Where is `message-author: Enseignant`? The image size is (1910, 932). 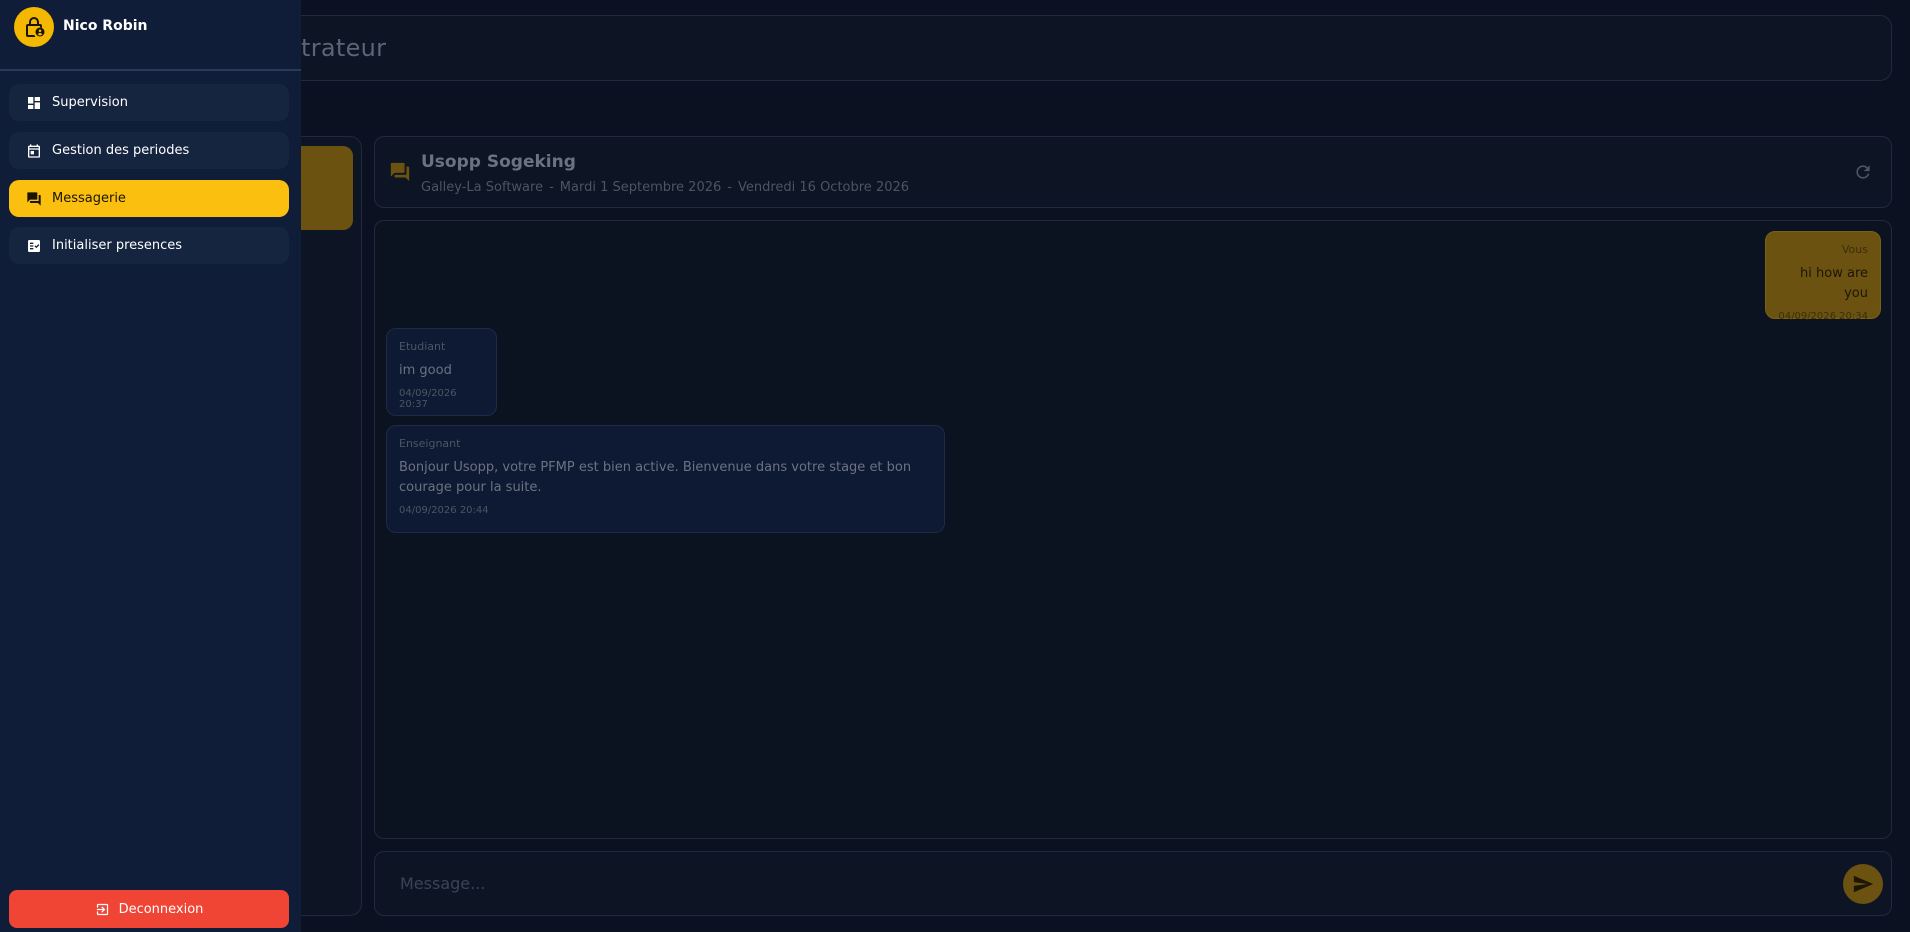
message-author: Enseignant is located at coordinates (430, 443).